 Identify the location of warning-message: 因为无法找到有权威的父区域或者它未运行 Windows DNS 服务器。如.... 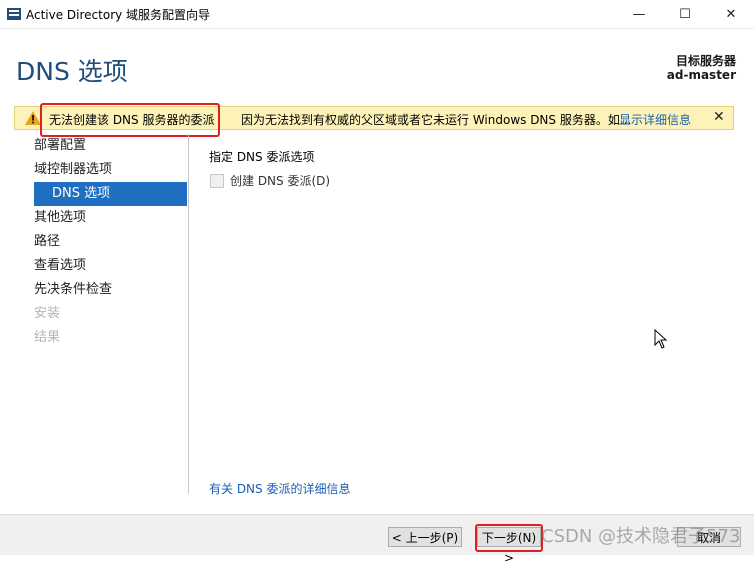
(436, 120).